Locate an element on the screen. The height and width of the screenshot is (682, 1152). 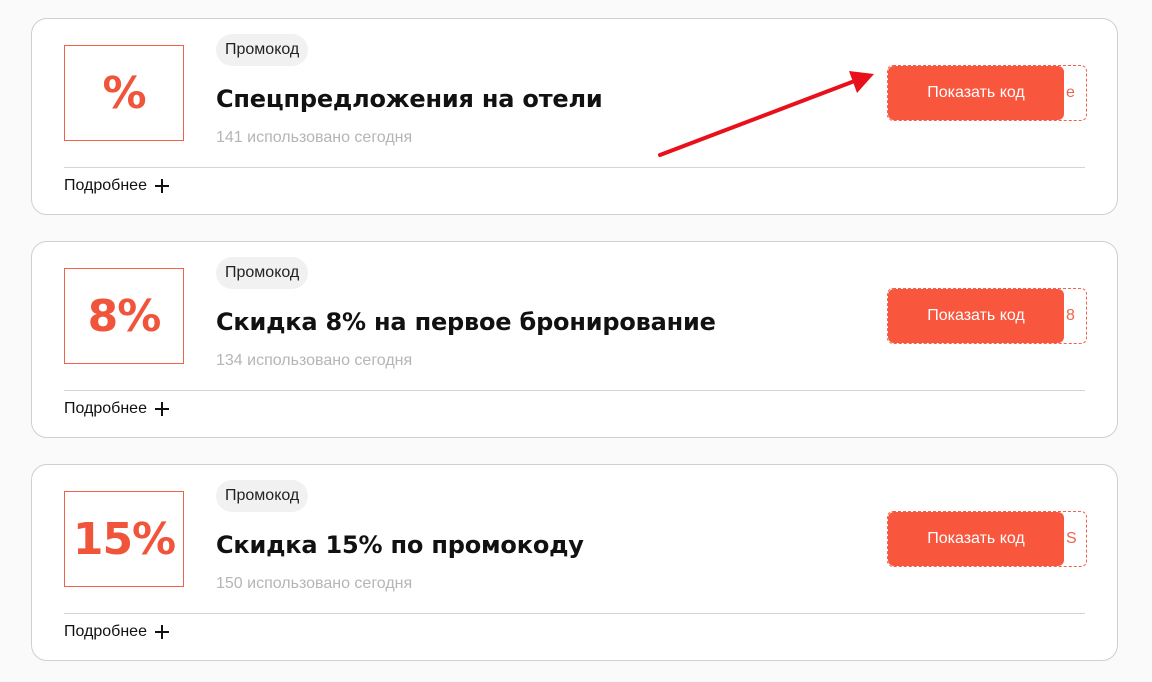
offer-title: Скидка 8% на первое бронирование is located at coordinates (466, 322).